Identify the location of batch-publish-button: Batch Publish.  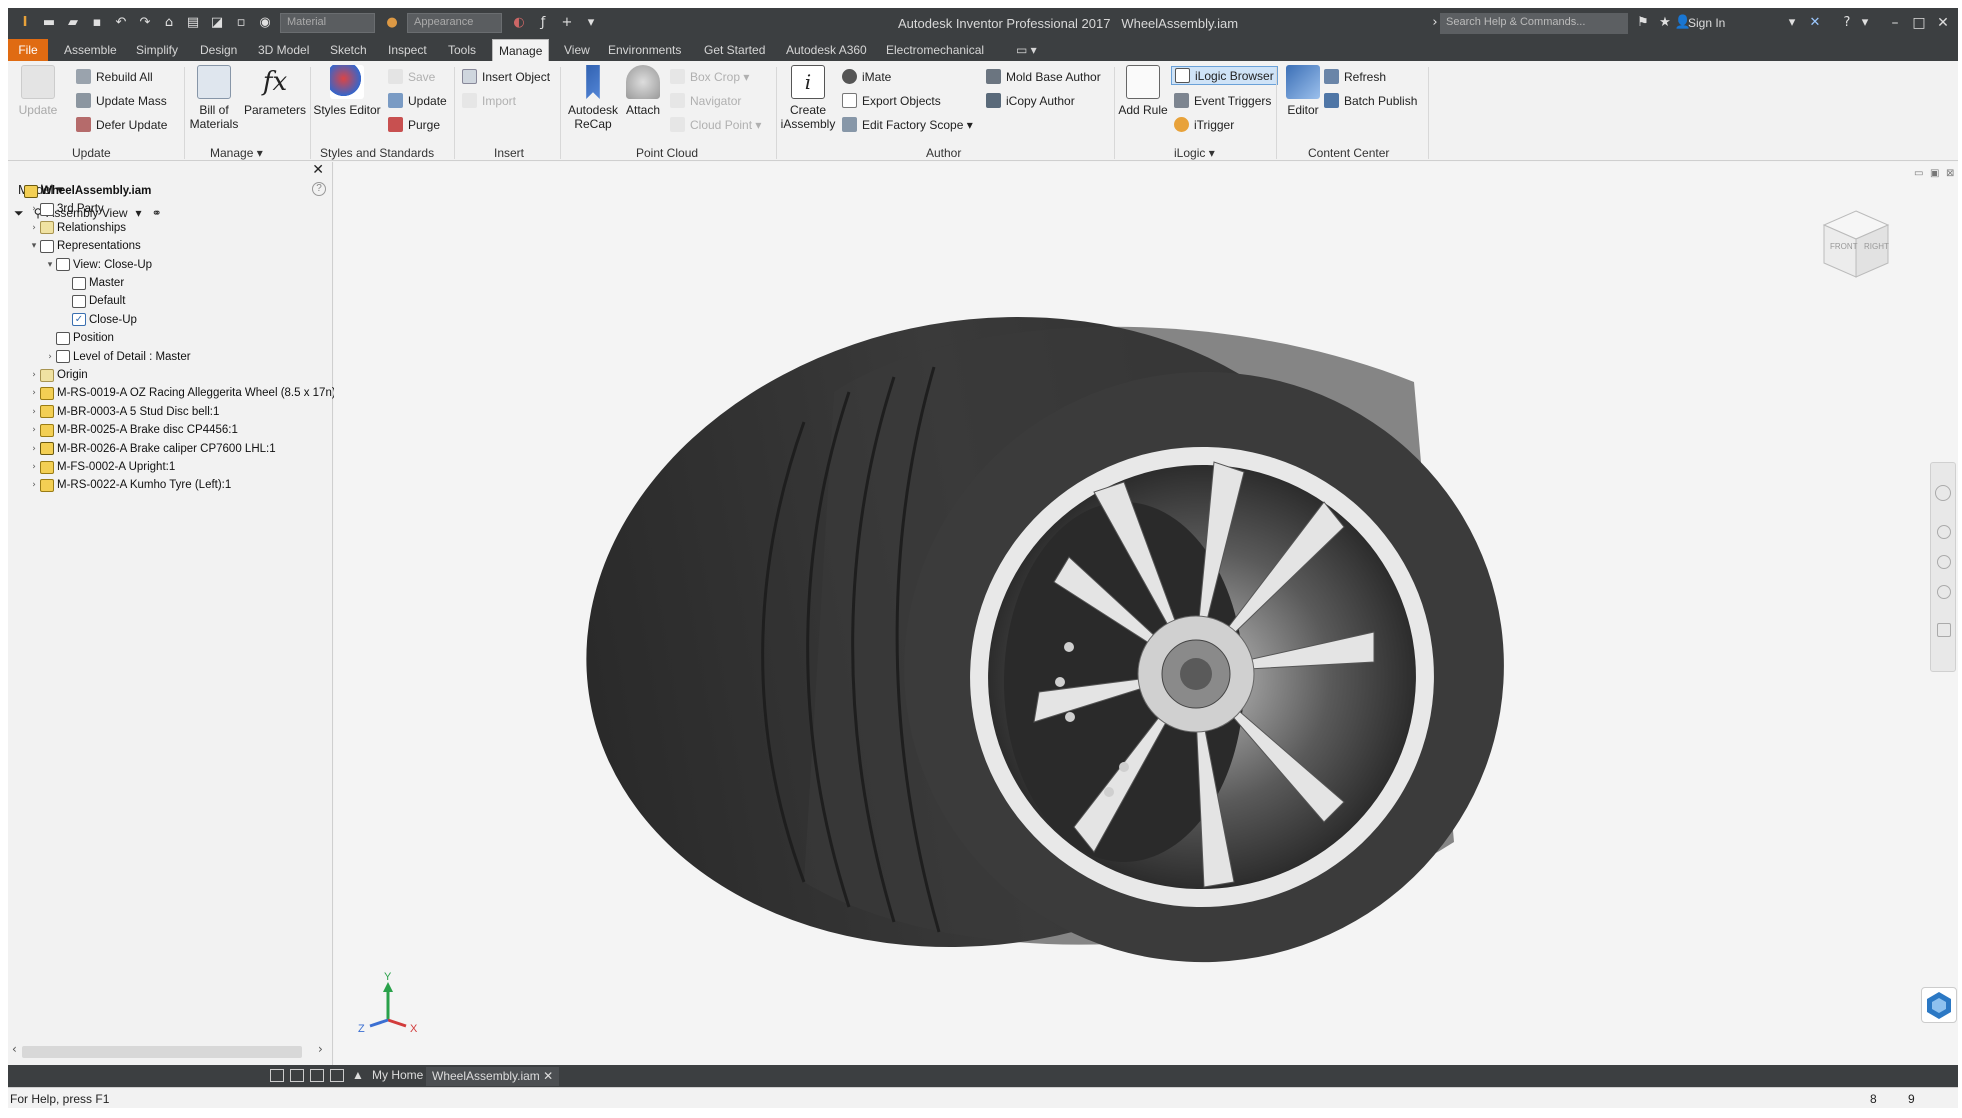
(1370, 100).